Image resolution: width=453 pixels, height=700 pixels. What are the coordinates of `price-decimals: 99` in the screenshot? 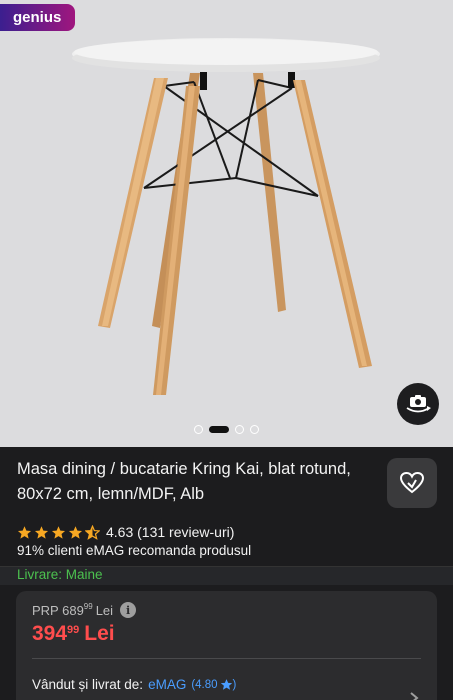 It's located at (73, 630).